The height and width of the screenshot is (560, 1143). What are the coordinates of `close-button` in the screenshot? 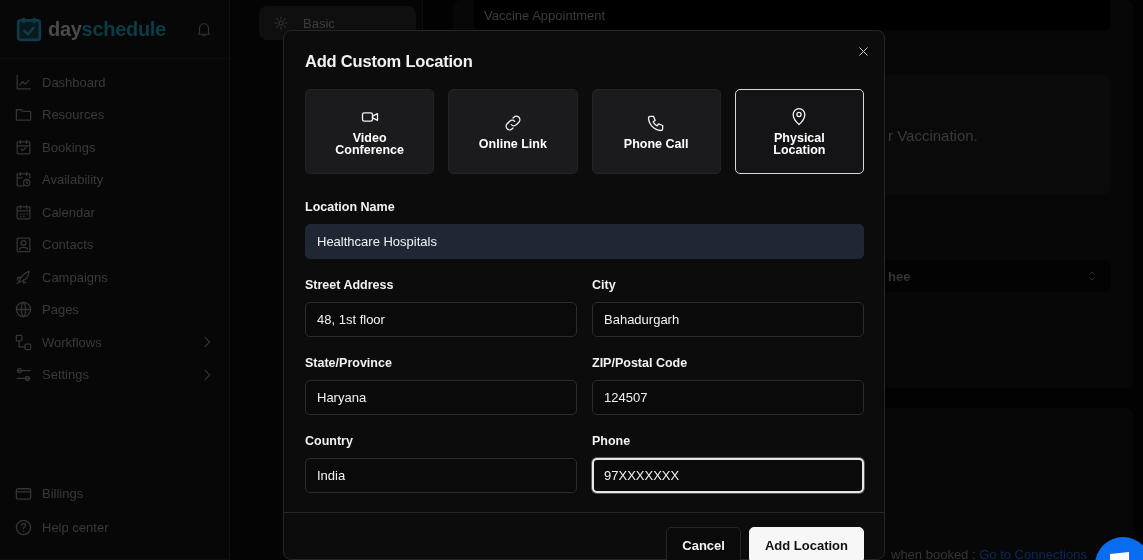 It's located at (863, 51).